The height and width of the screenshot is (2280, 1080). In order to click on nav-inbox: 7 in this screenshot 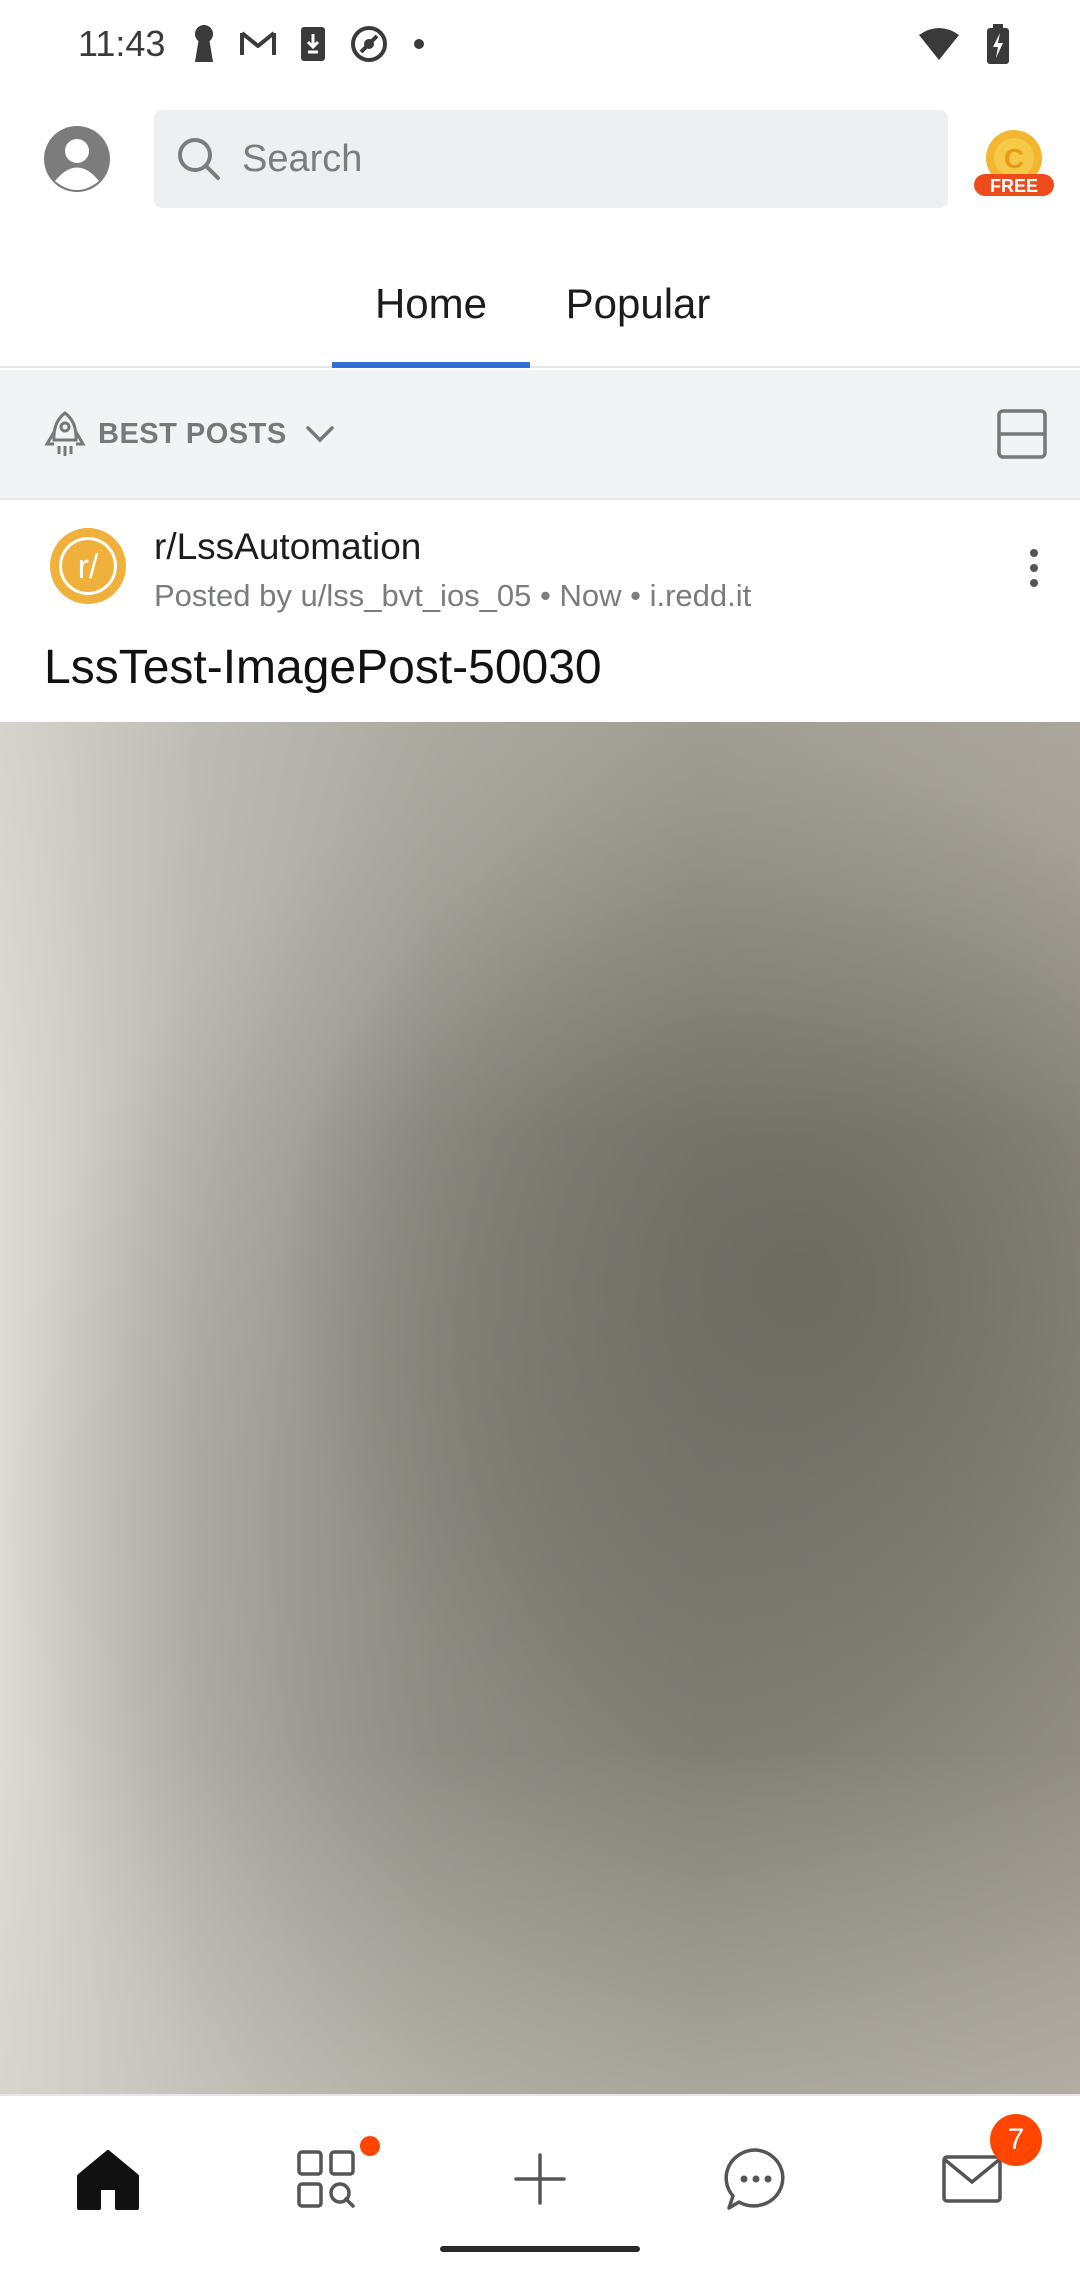, I will do `click(982, 2168)`.